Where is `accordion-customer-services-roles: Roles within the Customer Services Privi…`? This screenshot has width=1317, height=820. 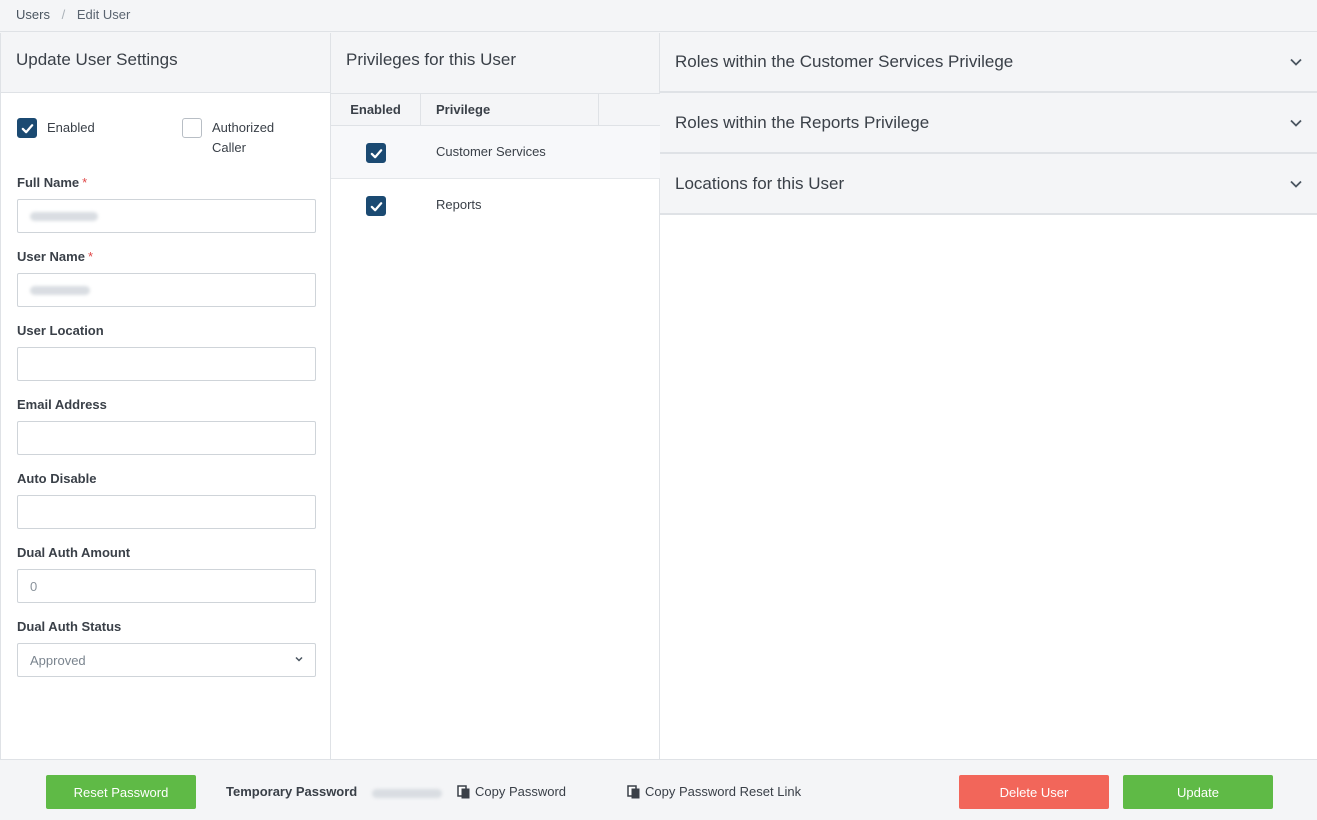 accordion-customer-services-roles: Roles within the Customer Services Privi… is located at coordinates (988, 63).